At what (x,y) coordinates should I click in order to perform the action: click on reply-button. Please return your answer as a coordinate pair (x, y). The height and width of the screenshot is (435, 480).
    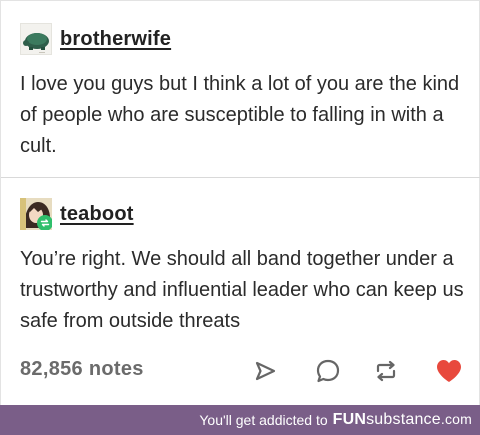
    Looking at the image, I should click on (328, 371).